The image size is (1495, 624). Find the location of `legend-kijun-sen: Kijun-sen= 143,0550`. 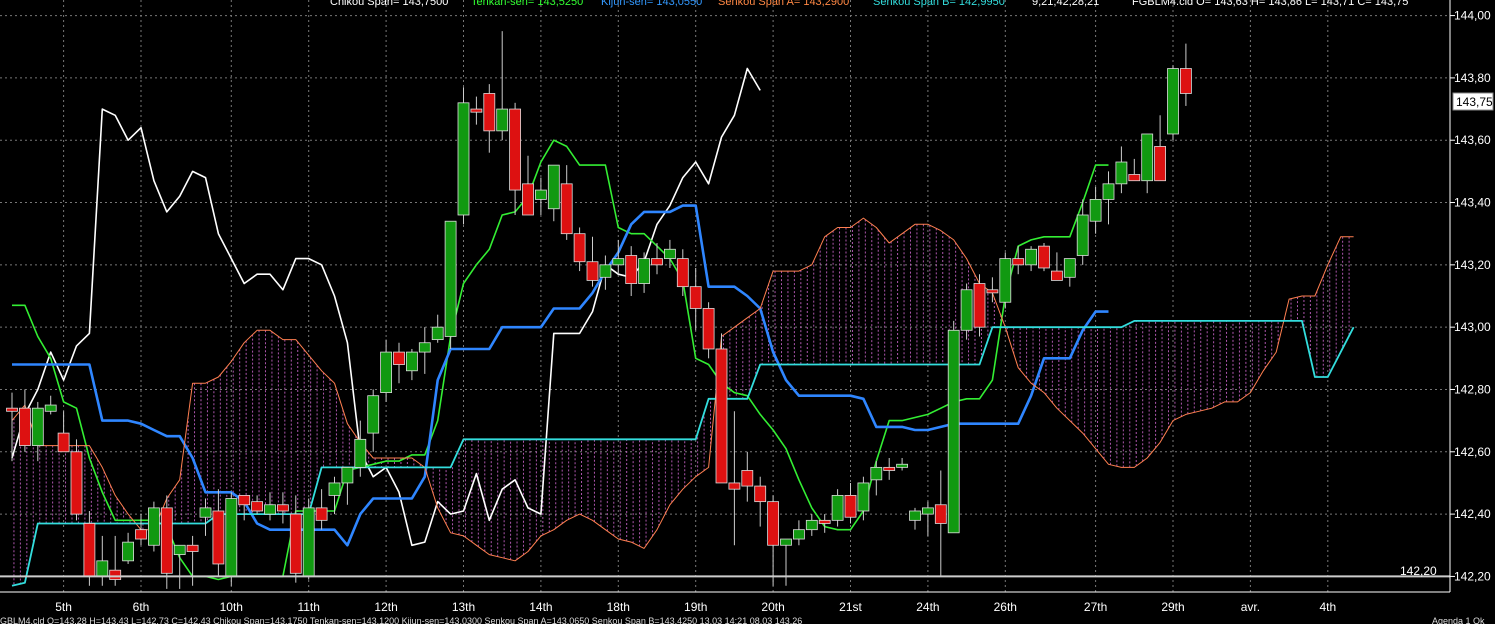

legend-kijun-sen: Kijun-sen= 143,0550 is located at coordinates (651, 4).